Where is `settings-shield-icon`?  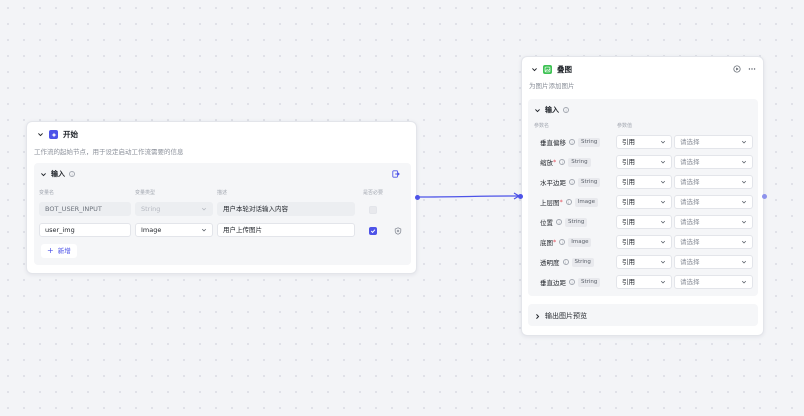
settings-shield-icon is located at coordinates (398, 231).